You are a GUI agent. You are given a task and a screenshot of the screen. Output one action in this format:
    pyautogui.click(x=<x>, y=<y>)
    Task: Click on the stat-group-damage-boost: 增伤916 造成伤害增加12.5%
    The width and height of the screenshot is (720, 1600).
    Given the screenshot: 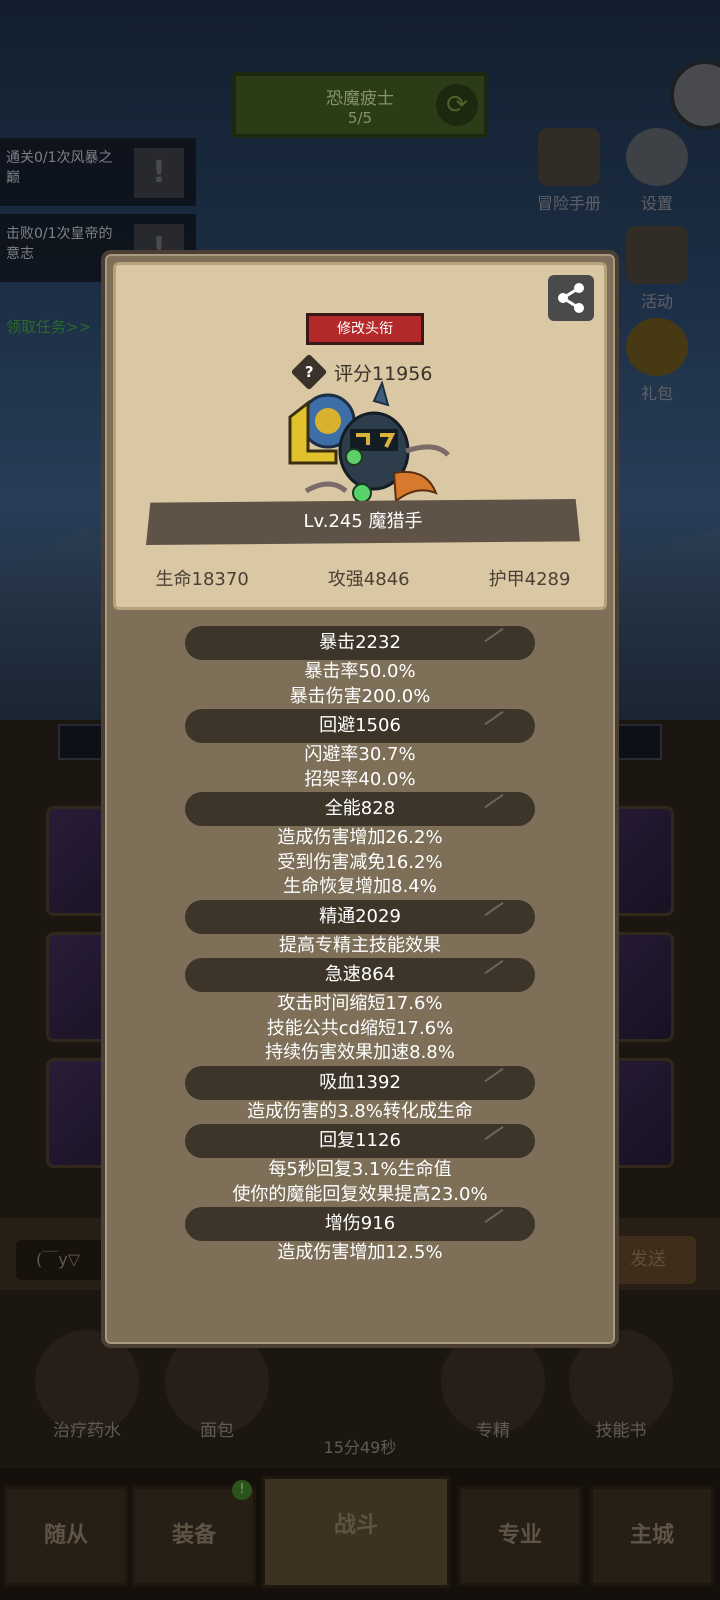 What is the action you would take?
    pyautogui.click(x=360, y=1236)
    